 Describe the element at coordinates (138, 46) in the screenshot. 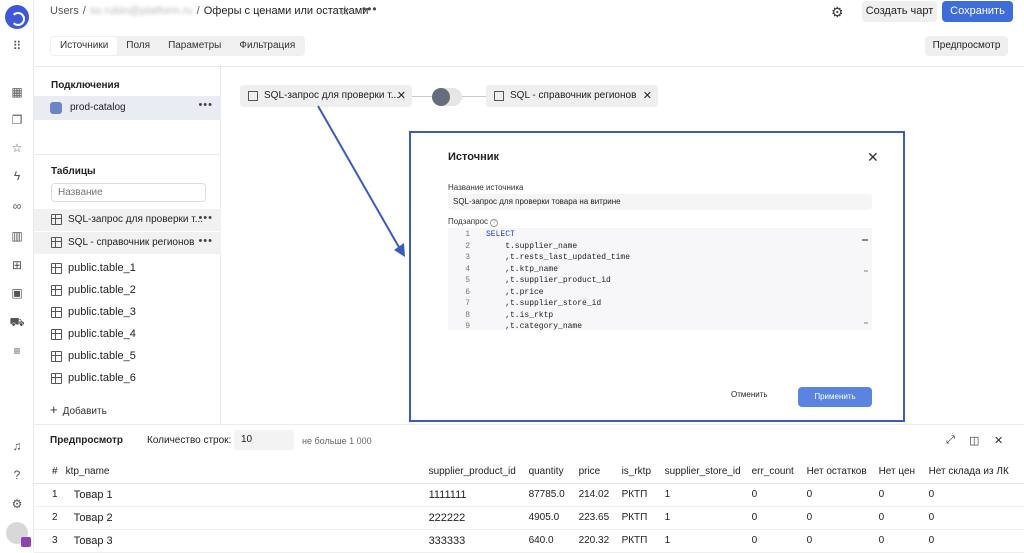

I see `tab-fields: Поля` at that location.